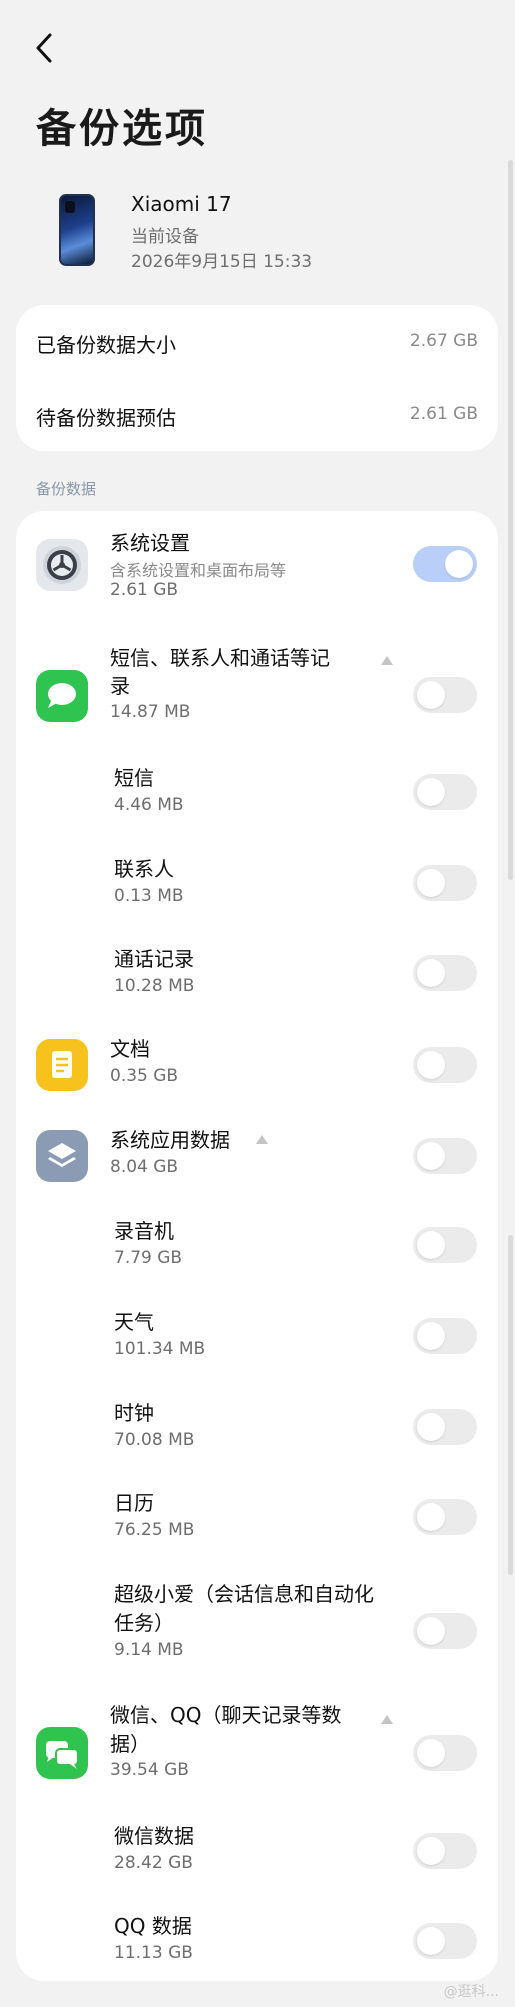 The image size is (515, 2007). Describe the element at coordinates (510, 1405) in the screenshot. I see `scrollbar-thumb` at that location.